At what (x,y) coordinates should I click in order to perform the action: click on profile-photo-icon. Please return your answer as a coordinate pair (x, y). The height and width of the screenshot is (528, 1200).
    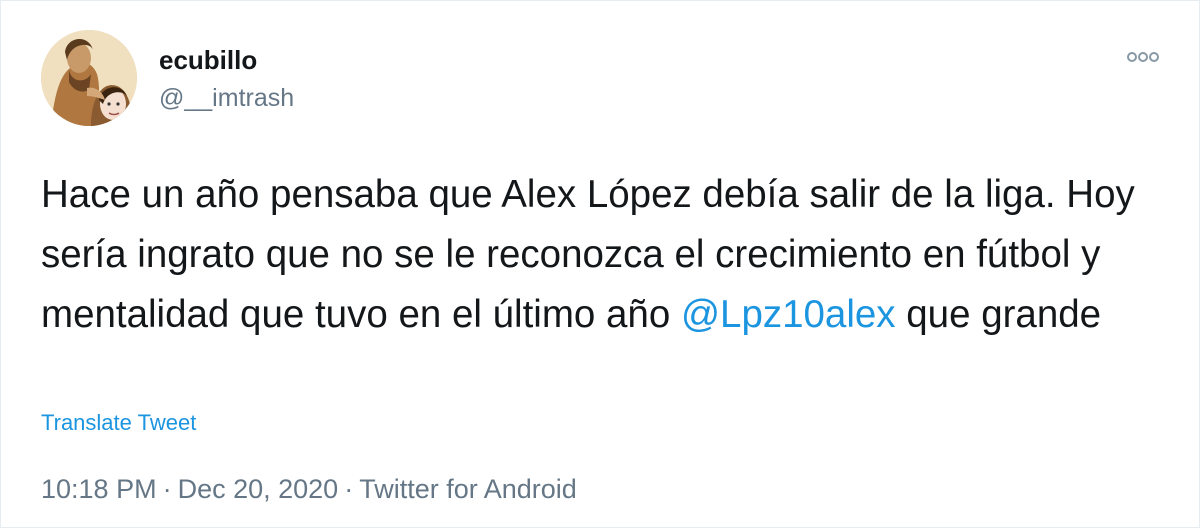
    Looking at the image, I should click on (89, 78).